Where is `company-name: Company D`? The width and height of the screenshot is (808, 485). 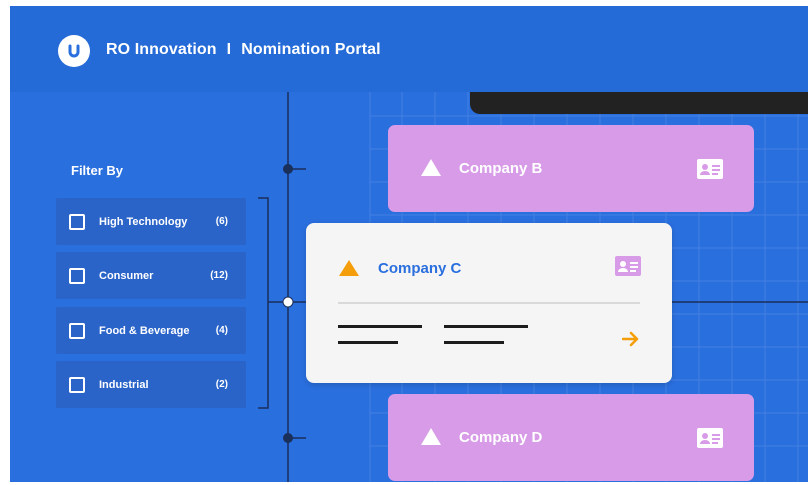 company-name: Company D is located at coordinates (501, 437).